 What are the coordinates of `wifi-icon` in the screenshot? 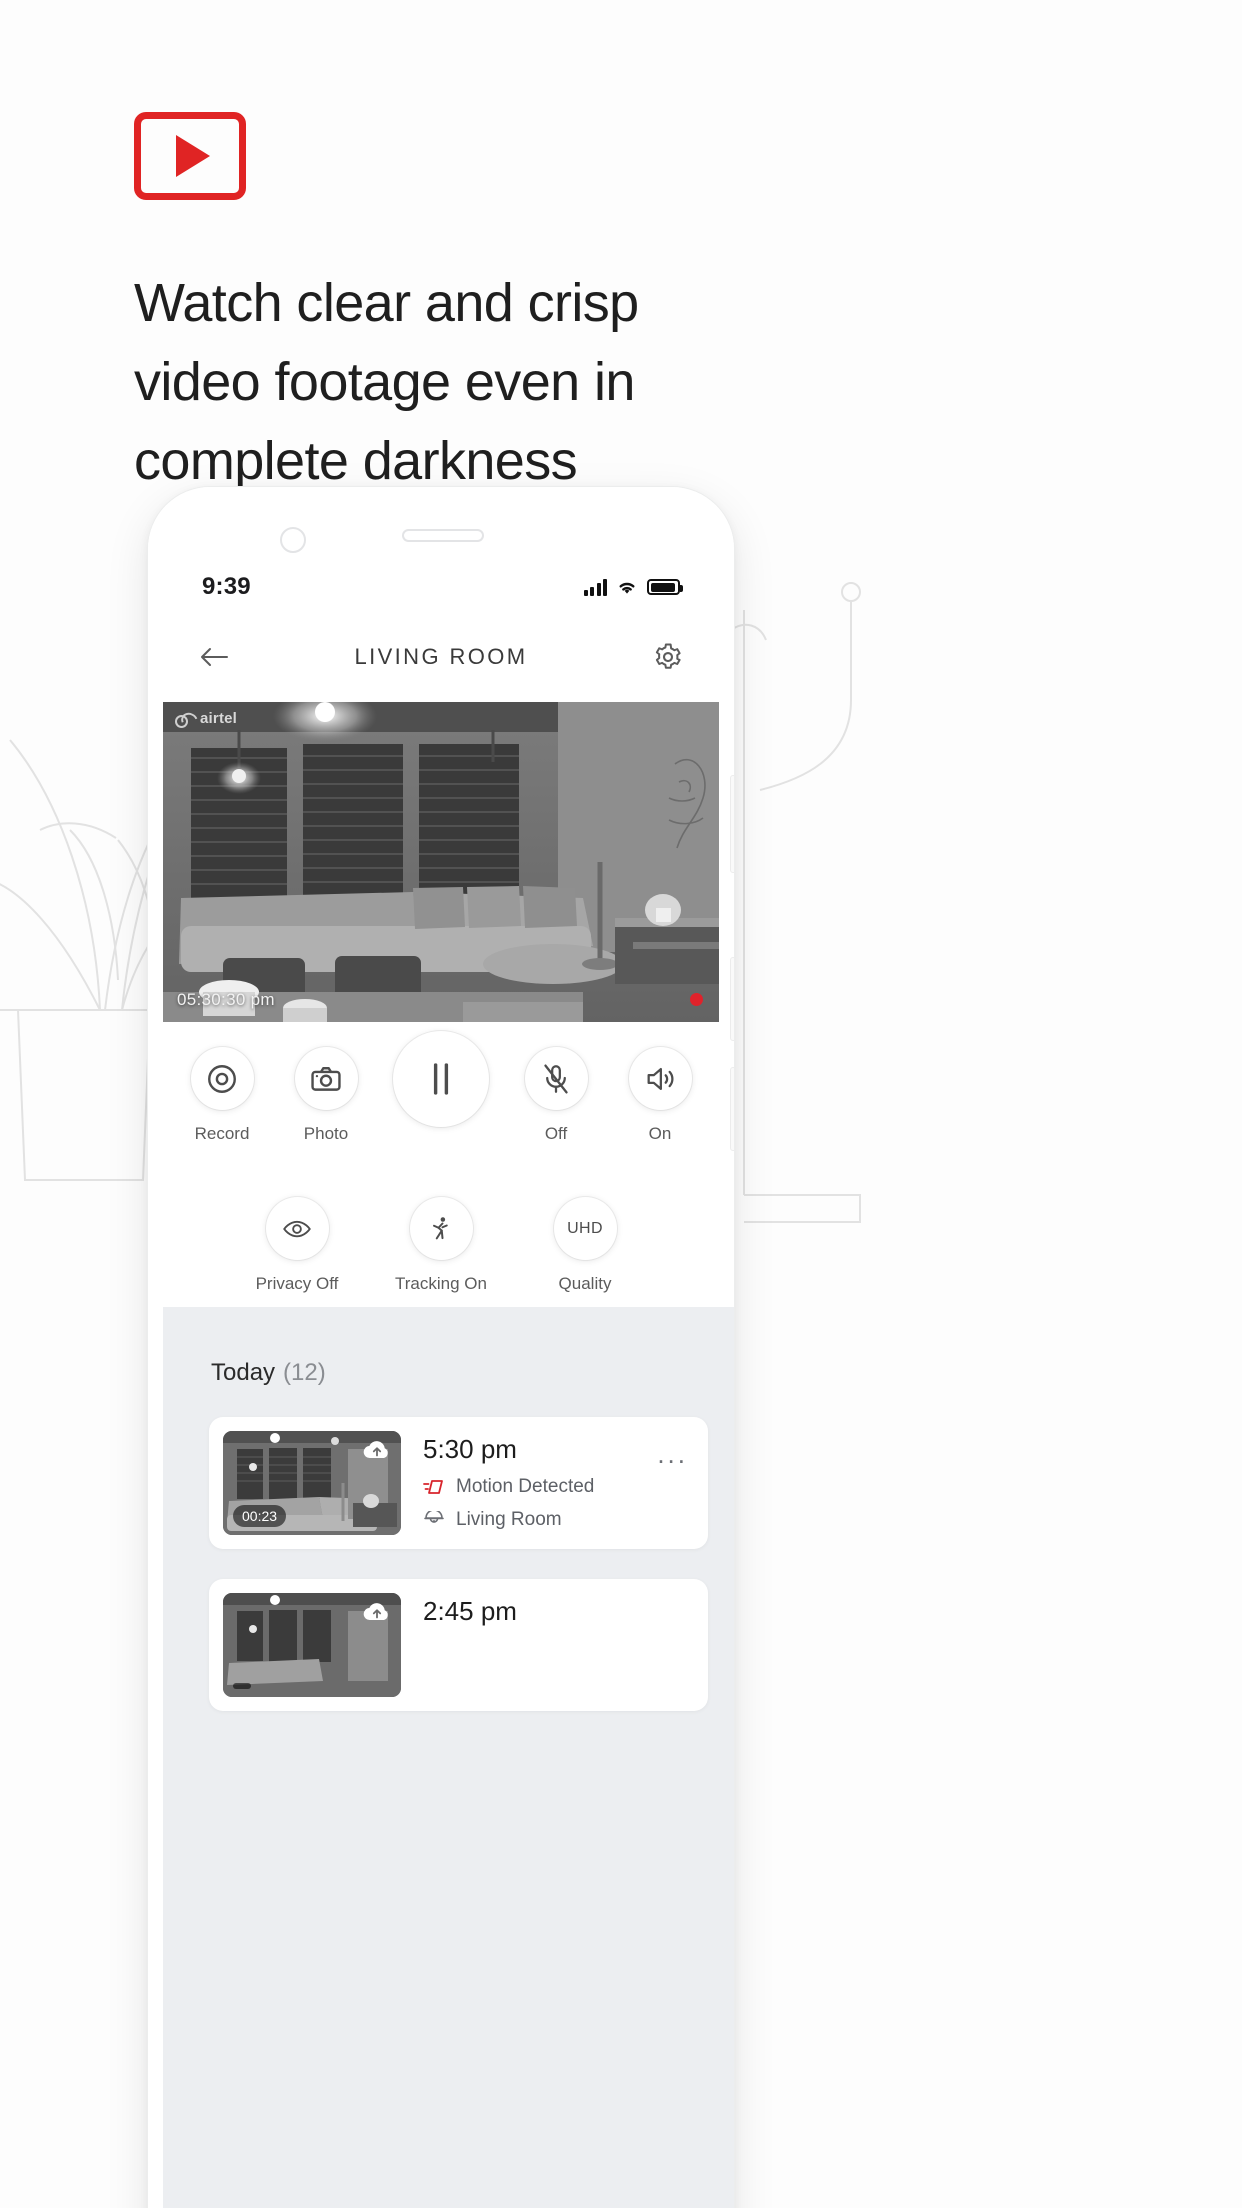 It's located at (627, 588).